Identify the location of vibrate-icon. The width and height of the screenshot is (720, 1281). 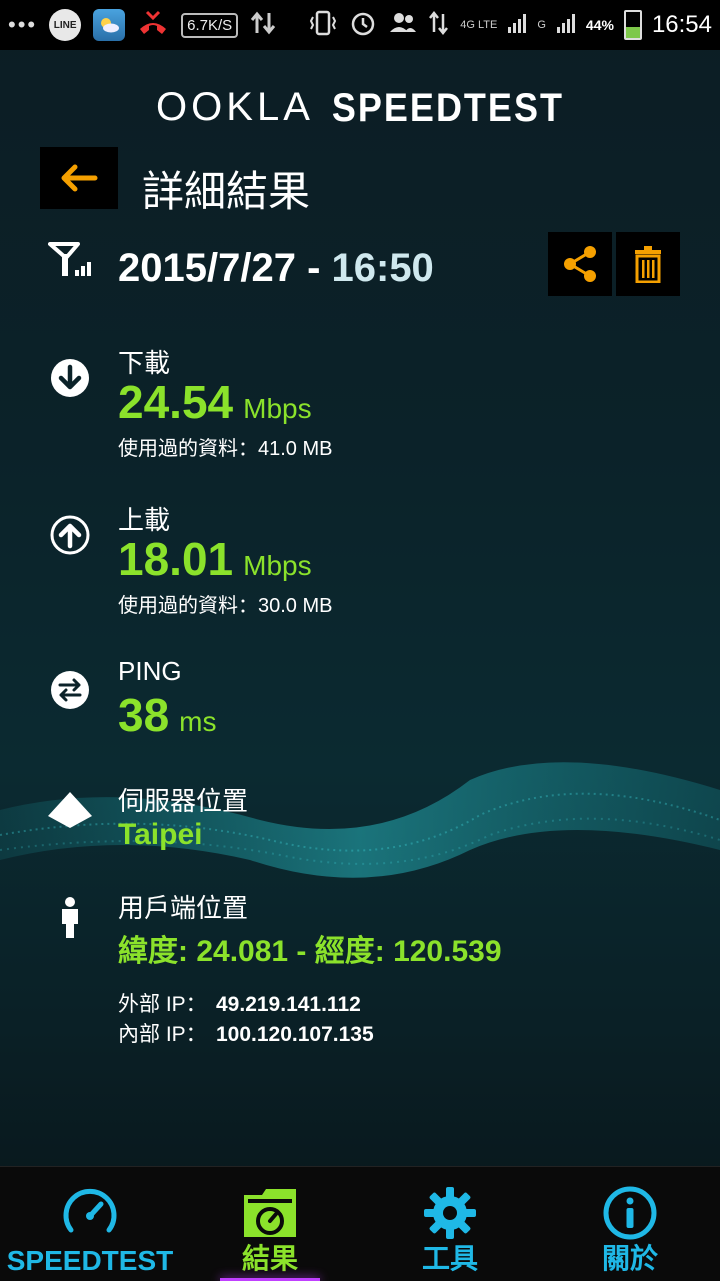
(323, 25).